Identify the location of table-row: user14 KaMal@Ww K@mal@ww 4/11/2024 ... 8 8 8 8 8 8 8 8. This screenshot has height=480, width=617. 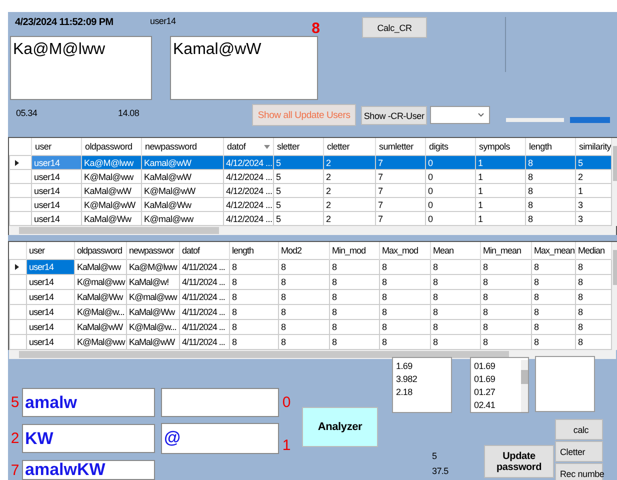
(311, 297).